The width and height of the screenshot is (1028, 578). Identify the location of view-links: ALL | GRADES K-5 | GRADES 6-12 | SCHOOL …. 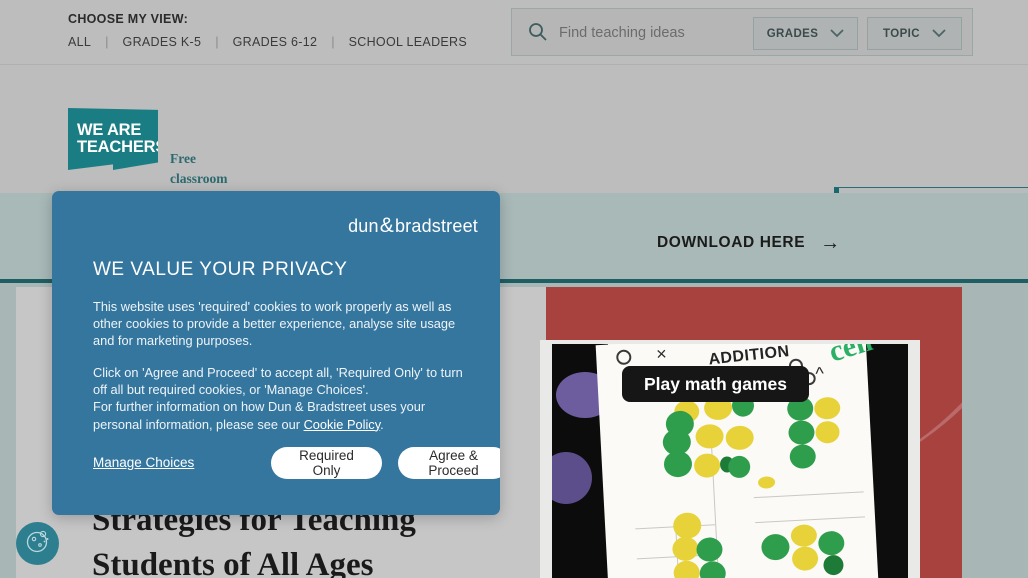
(267, 41).